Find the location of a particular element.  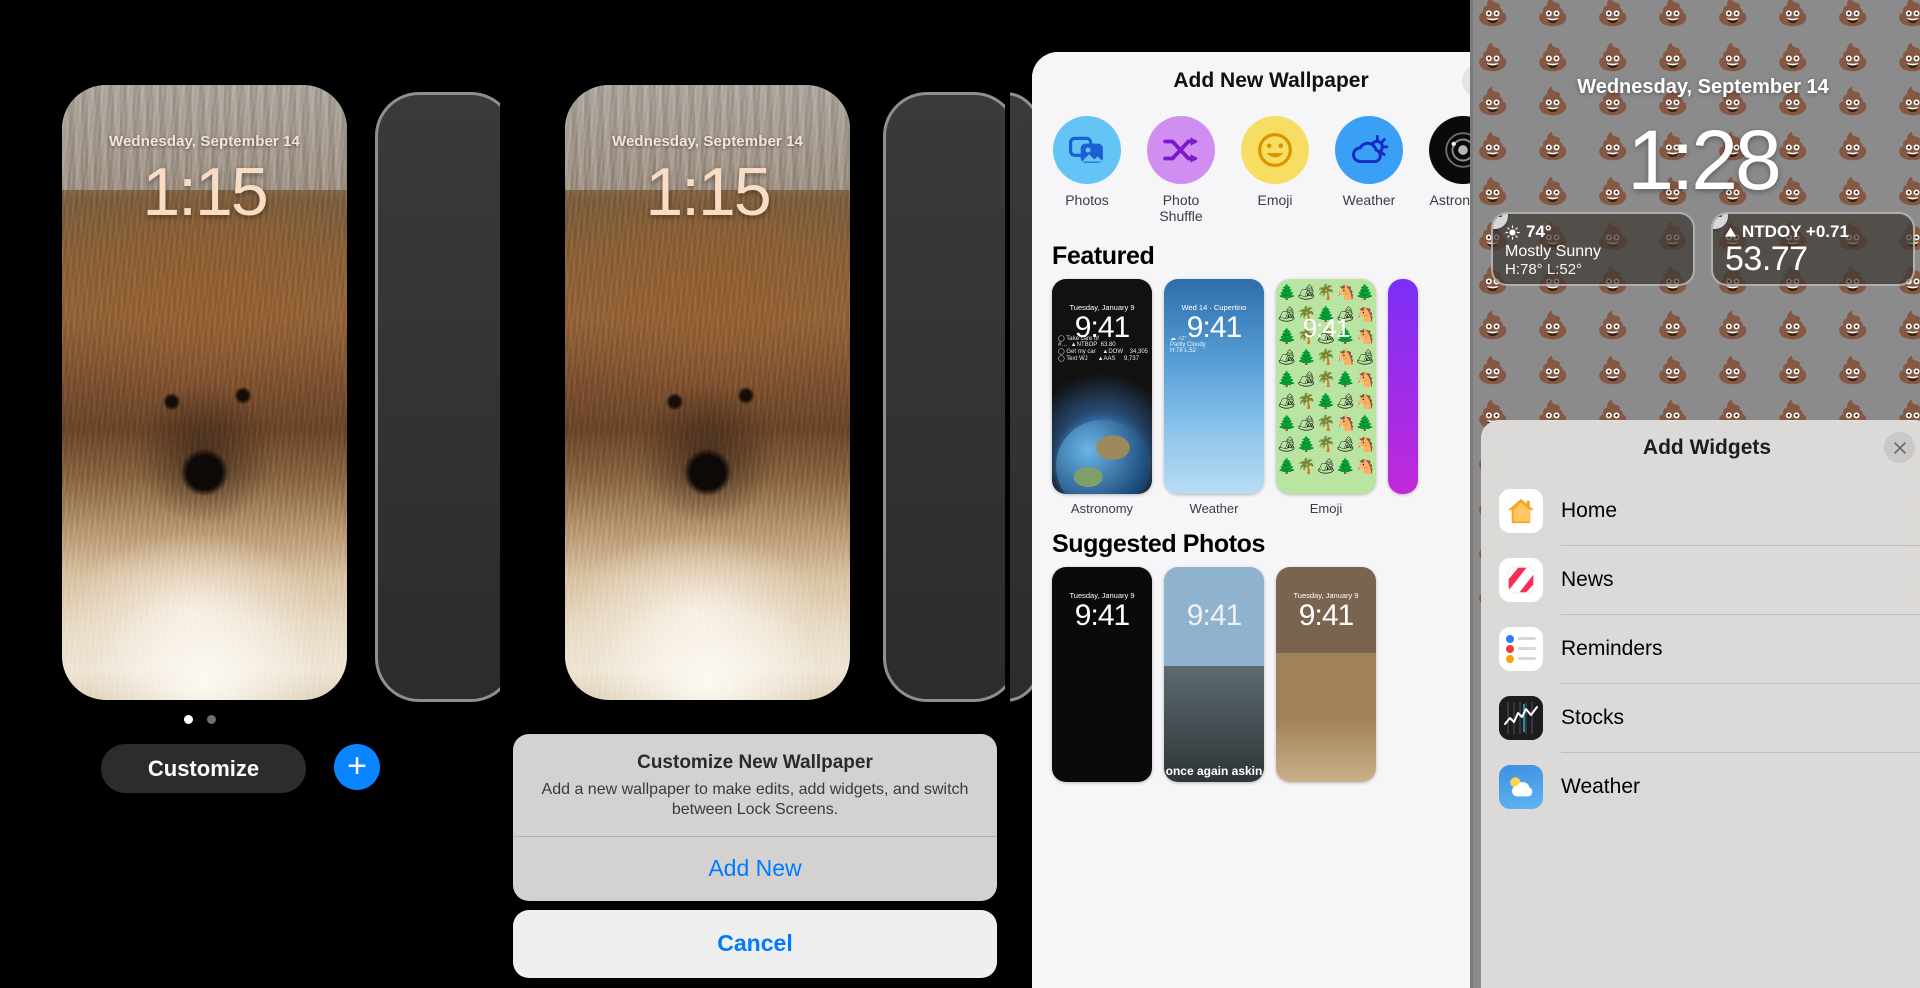

widget-app-label: News is located at coordinates (1587, 579).